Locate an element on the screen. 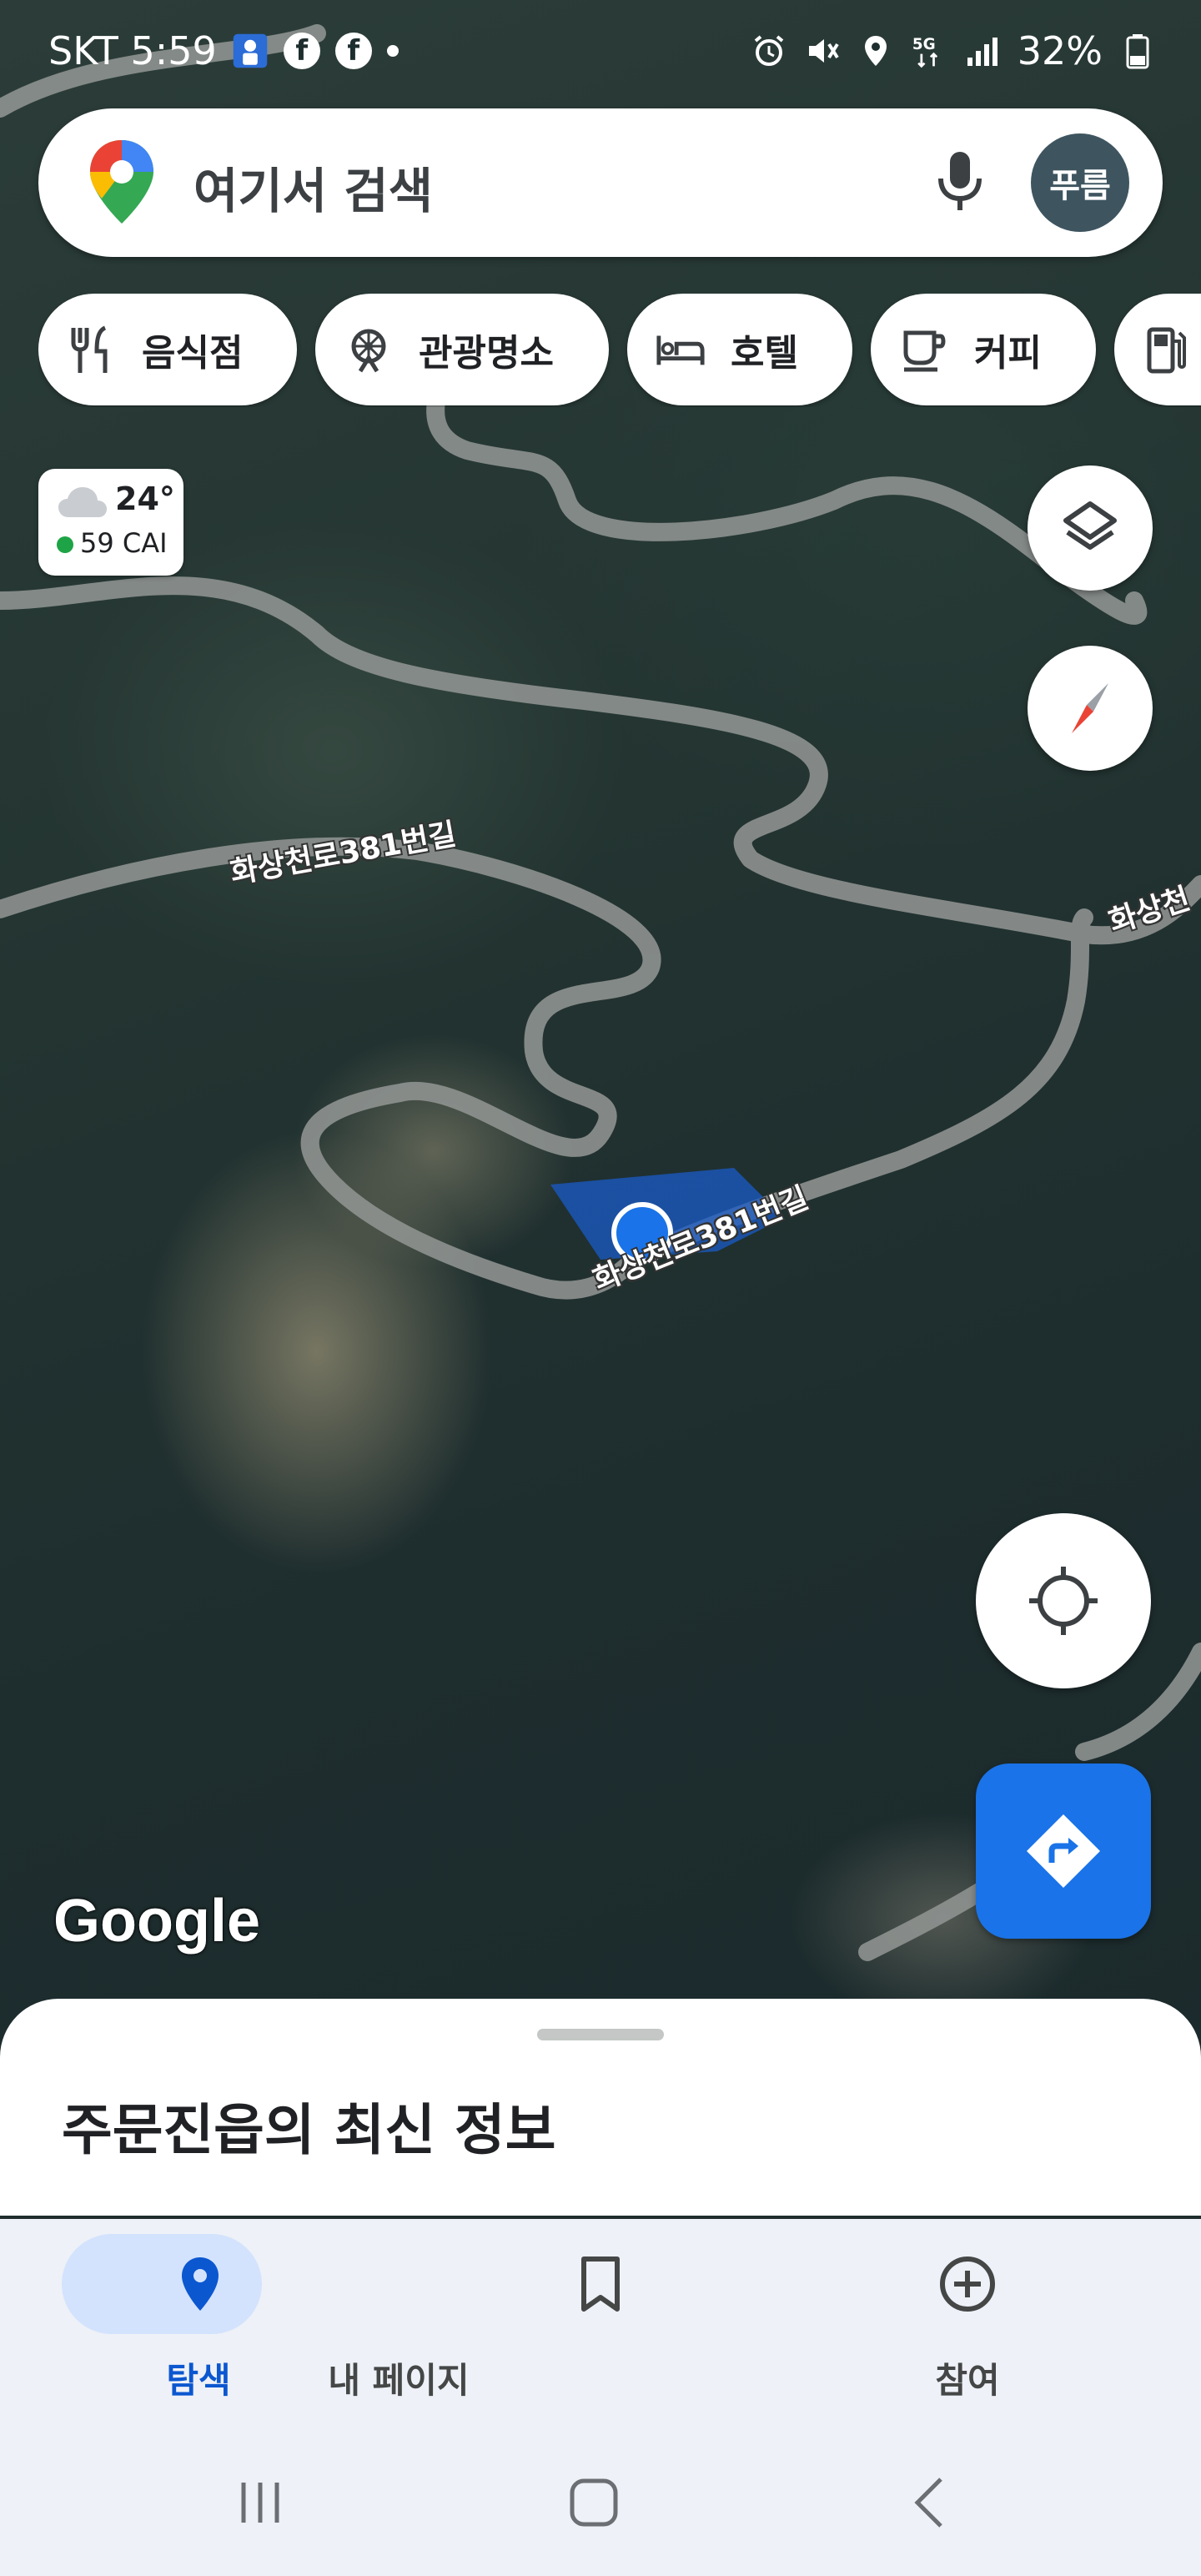 The height and width of the screenshot is (2576, 1201). chip-label: 음식점 is located at coordinates (193, 353).